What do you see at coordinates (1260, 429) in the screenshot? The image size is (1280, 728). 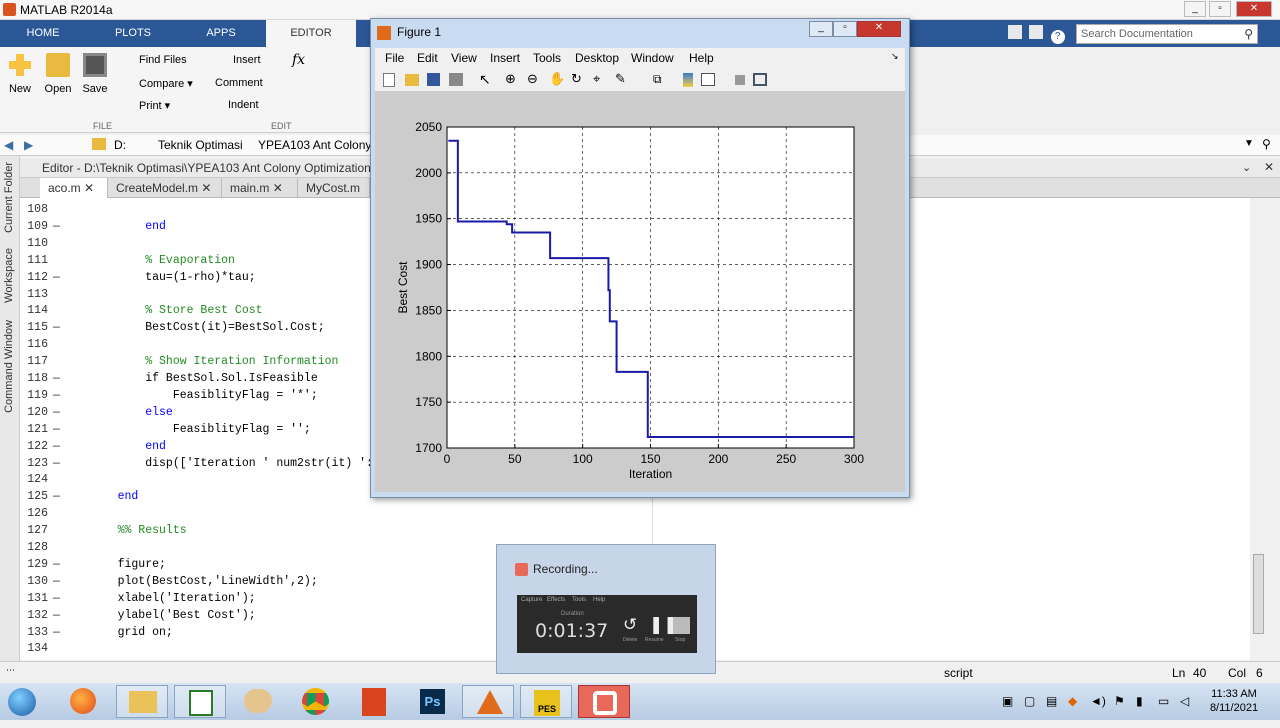 I see `vertical-scrollbar` at bounding box center [1260, 429].